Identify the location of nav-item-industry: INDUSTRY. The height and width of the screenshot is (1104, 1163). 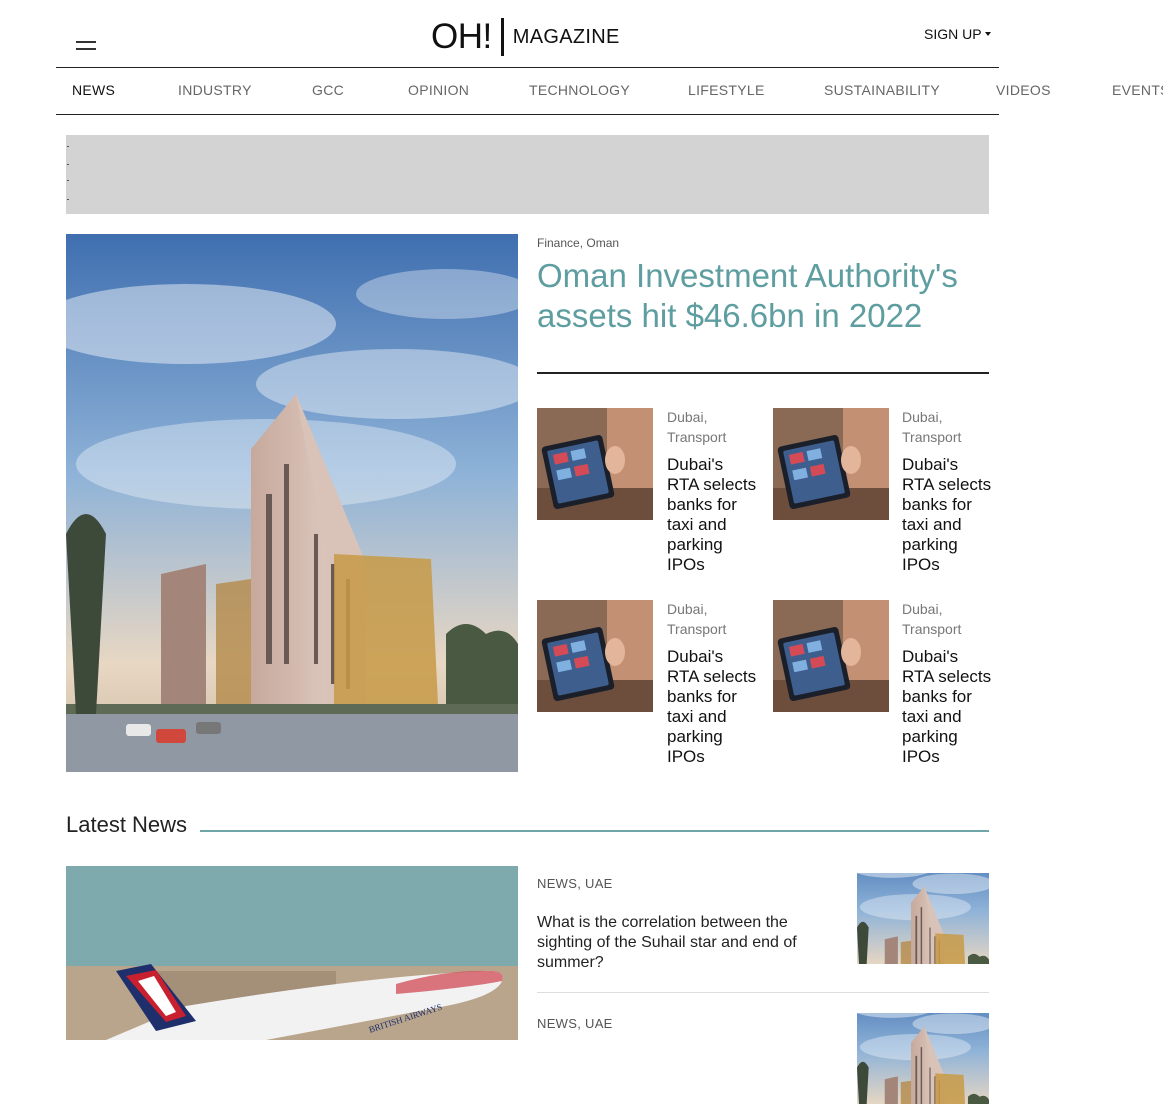
(215, 90).